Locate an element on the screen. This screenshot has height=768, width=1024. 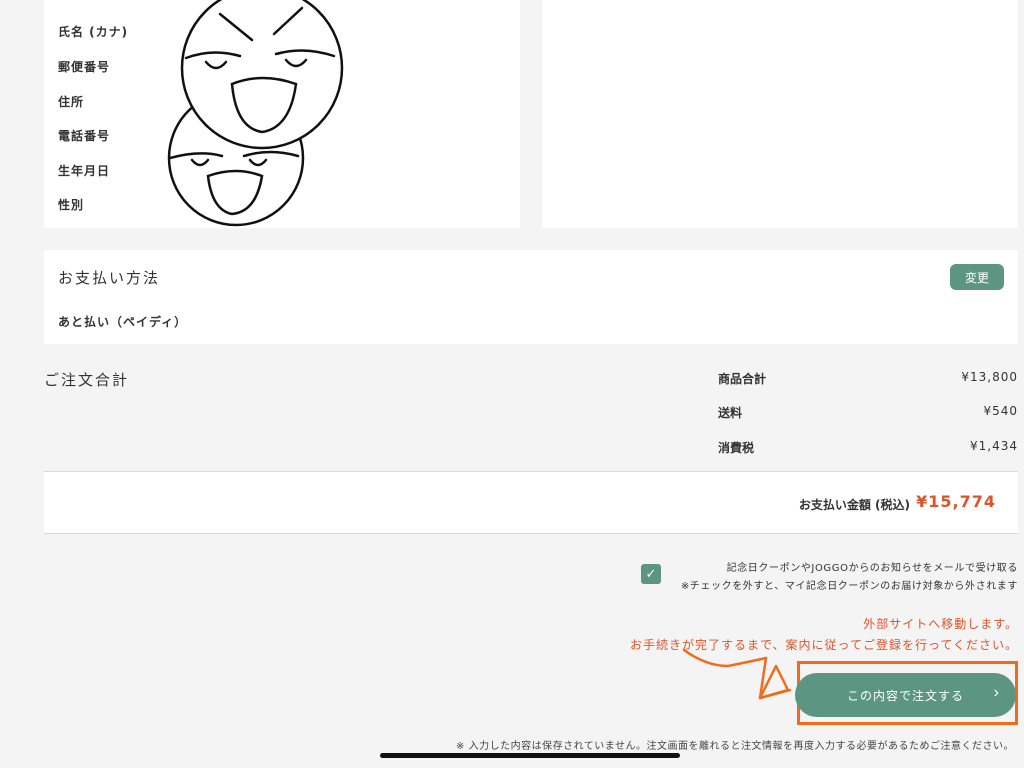
place-order-button: この内容で注文する › is located at coordinates (905, 695).